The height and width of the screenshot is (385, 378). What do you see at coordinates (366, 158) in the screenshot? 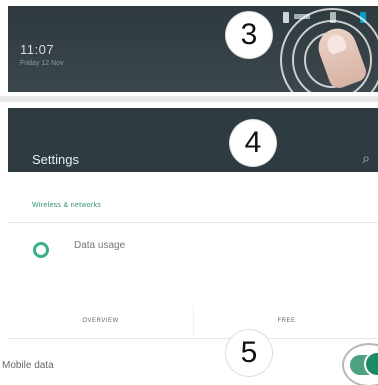
I see `search-icon: ⌕` at bounding box center [366, 158].